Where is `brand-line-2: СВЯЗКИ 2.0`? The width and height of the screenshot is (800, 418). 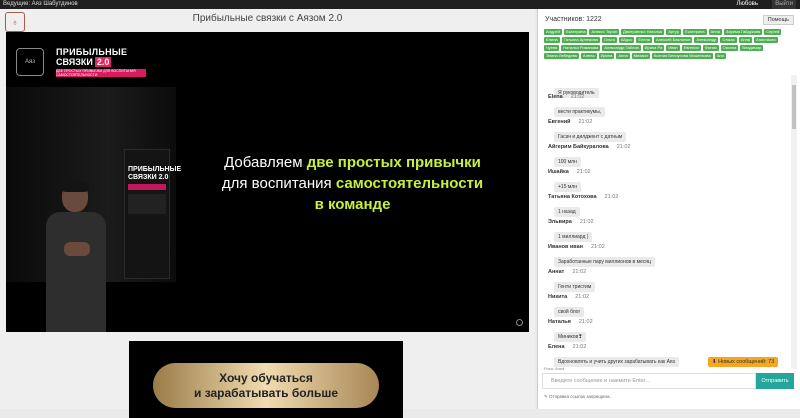 brand-line-2: СВЯЗКИ 2.0 is located at coordinates (84, 62).